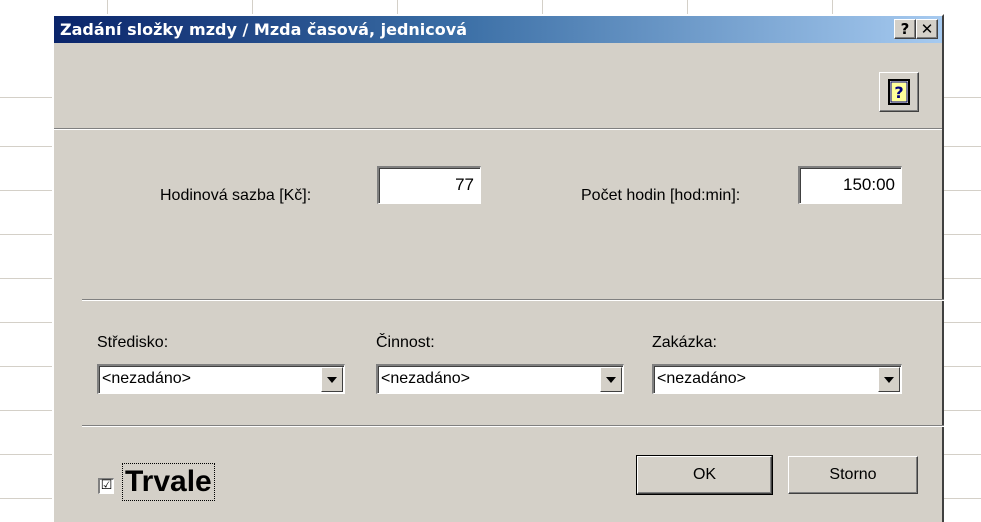 The height and width of the screenshot is (522, 981). I want to click on hourly-rate-label: Hodinová sazba [Kč]:, so click(236, 195).